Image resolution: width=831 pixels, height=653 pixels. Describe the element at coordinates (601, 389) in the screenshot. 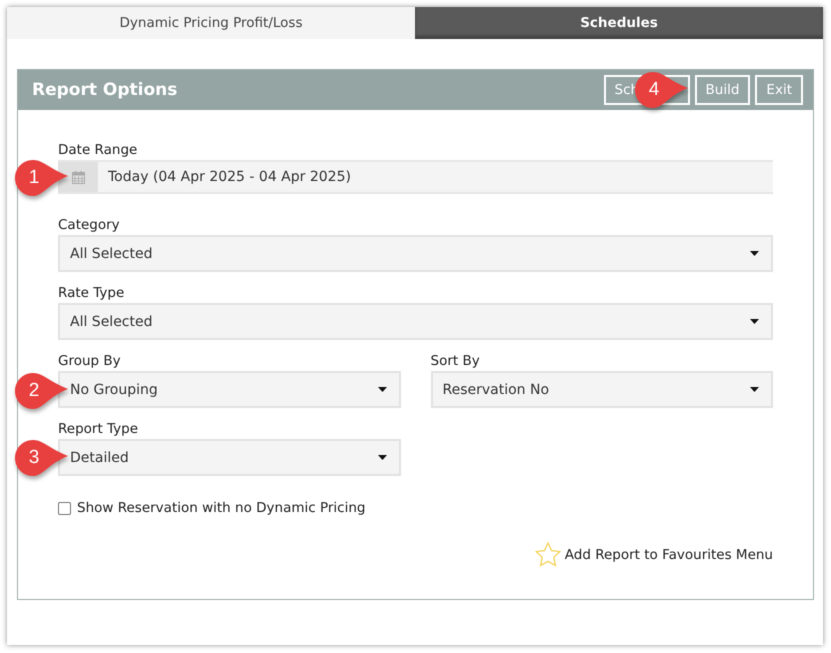

I see `dropdown-field: Reservation No` at that location.